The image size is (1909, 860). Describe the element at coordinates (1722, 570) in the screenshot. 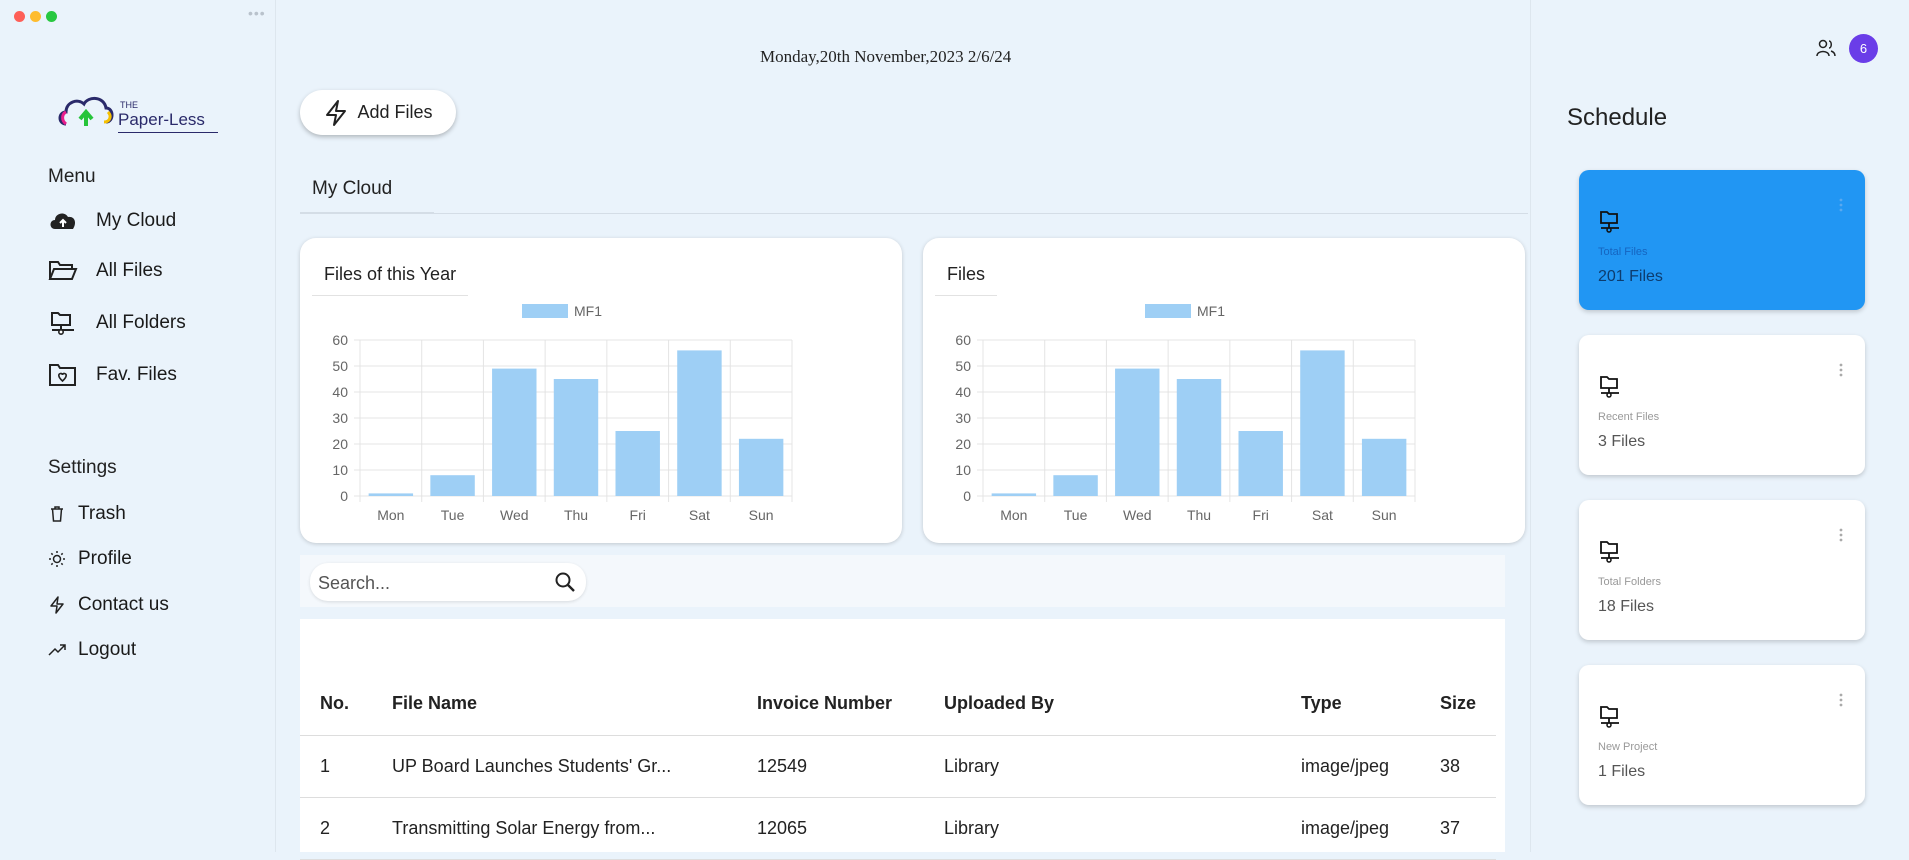

I see `schedule-card-total-folders: Total Folders 18 Files` at that location.